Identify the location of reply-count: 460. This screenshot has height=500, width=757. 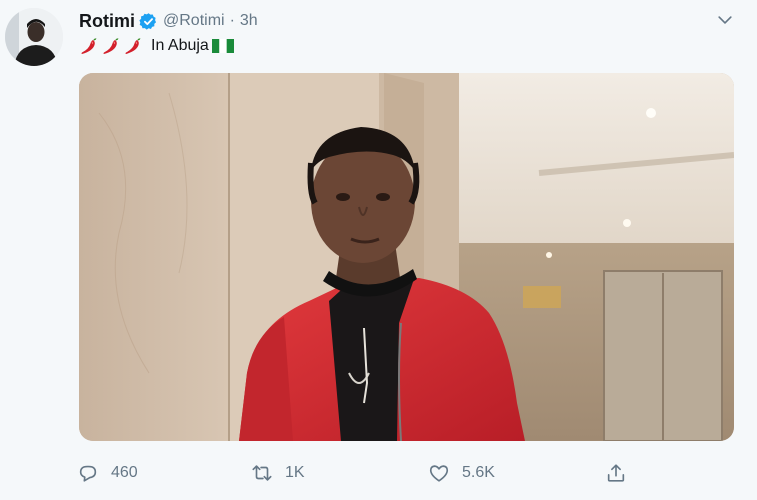
(124, 472).